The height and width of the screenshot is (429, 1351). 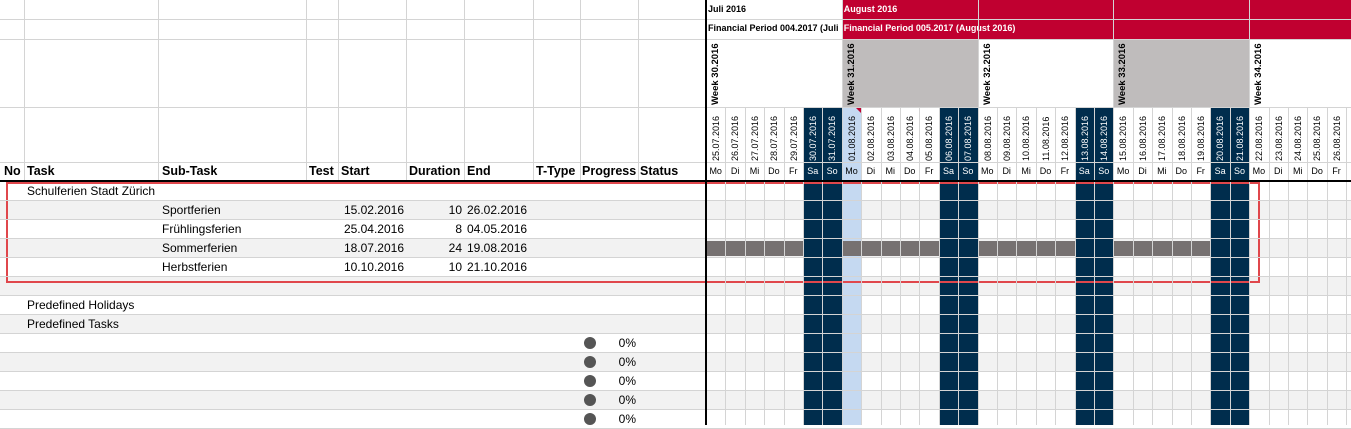 What do you see at coordinates (1084, 138) in the screenshot?
I see `date-label: 13.08.2016` at bounding box center [1084, 138].